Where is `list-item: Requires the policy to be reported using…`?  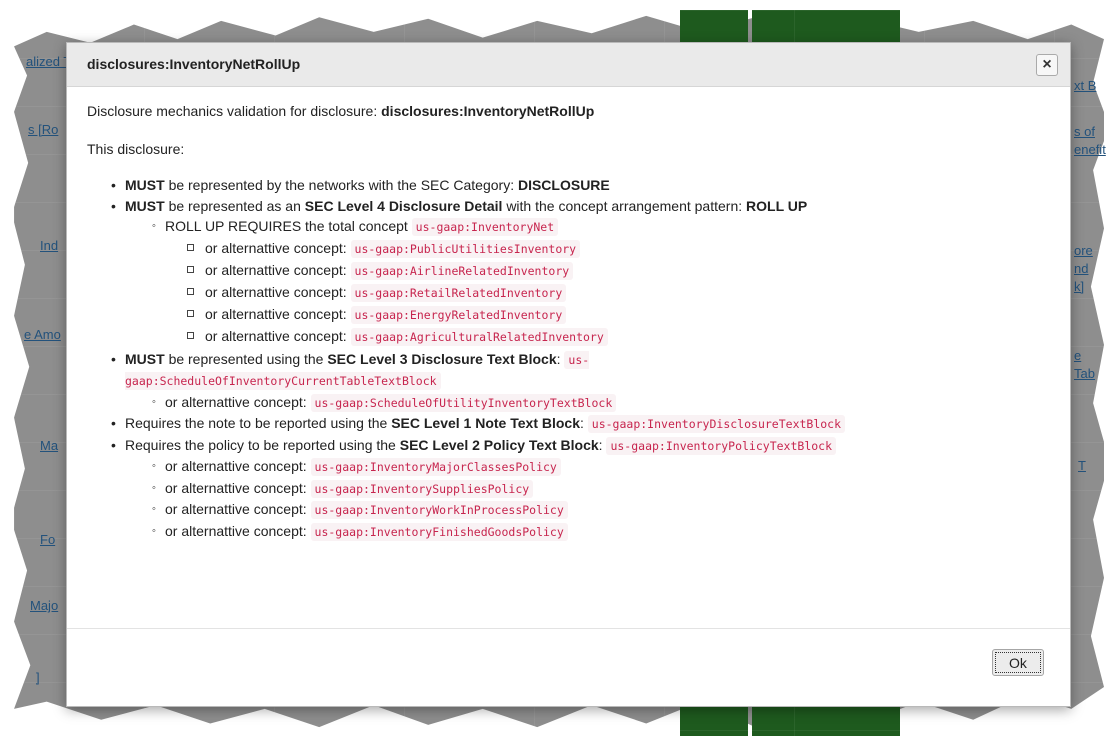 list-item: Requires the policy to be reported using… is located at coordinates (580, 489).